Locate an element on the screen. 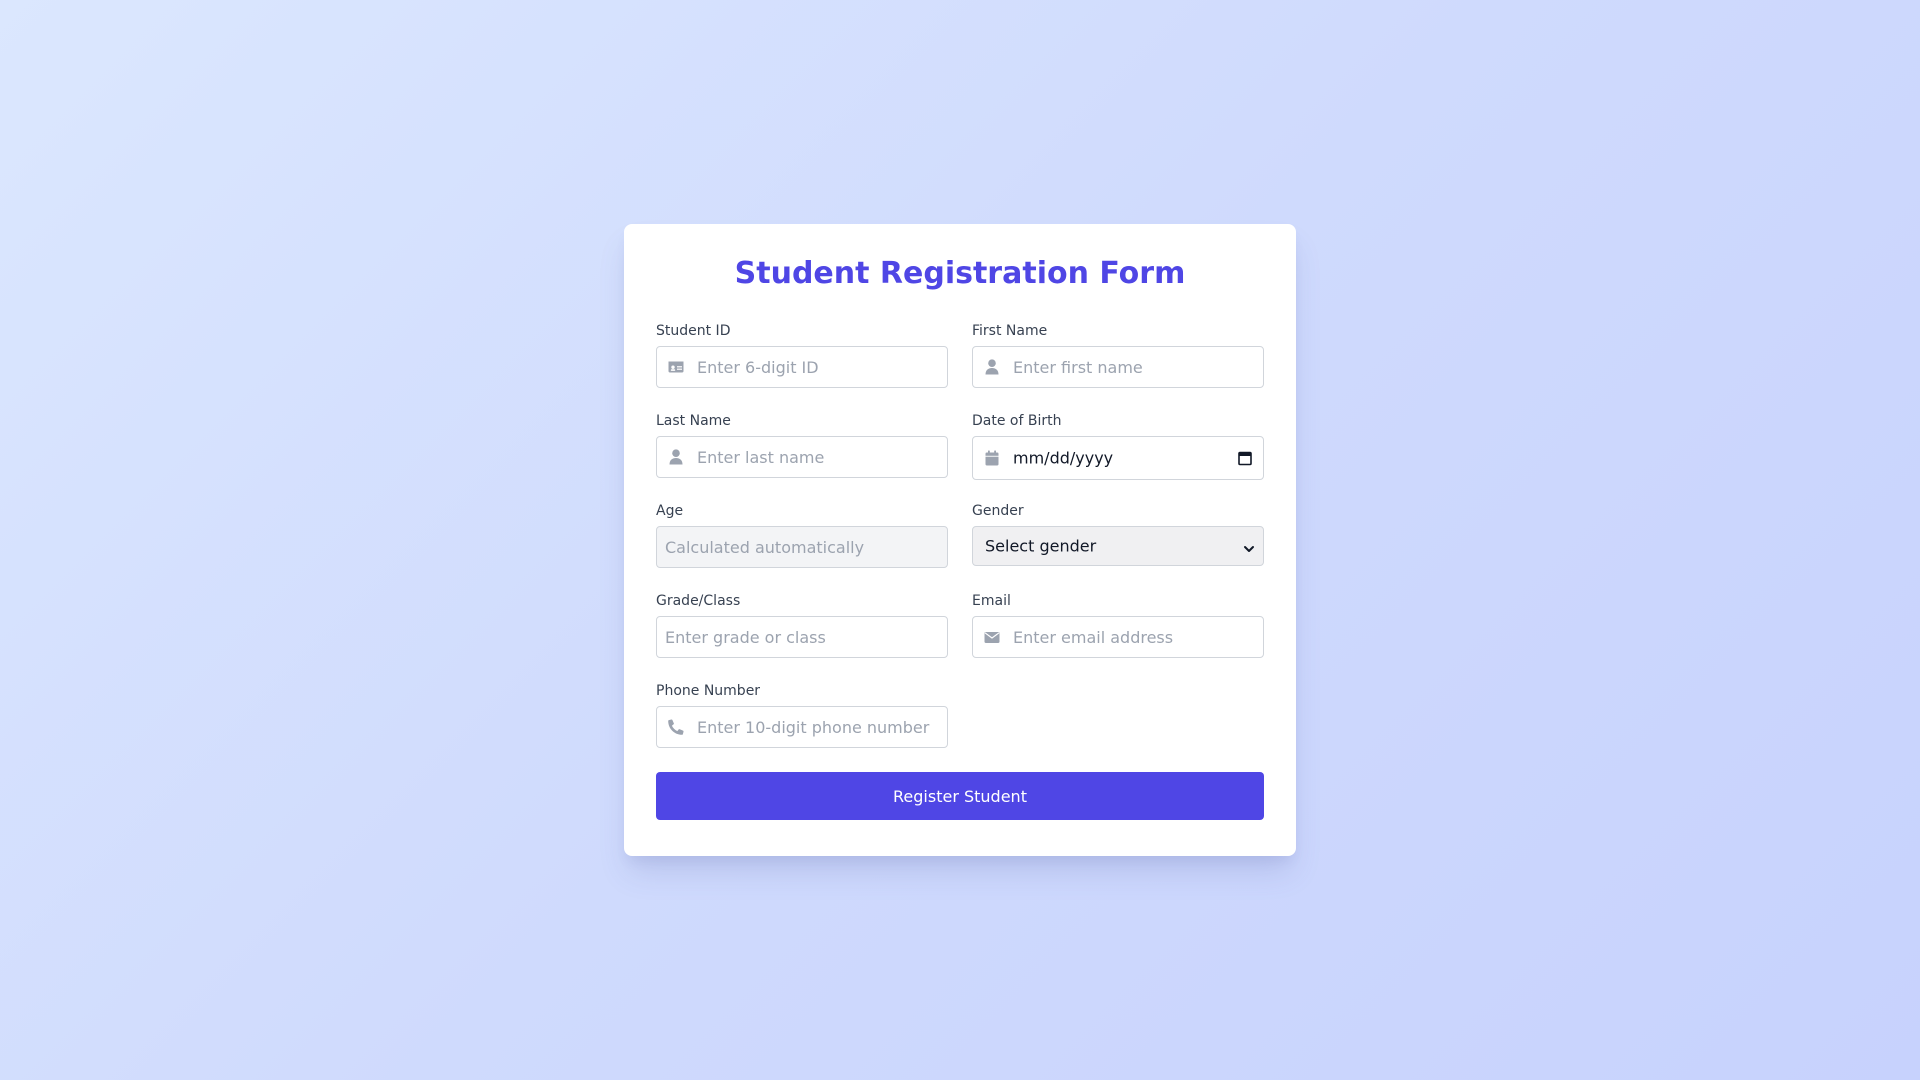  age-field: Age is located at coordinates (802, 547).